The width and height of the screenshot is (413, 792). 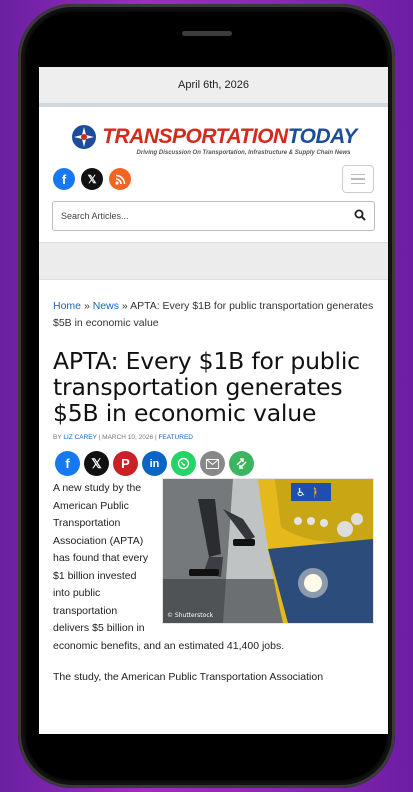 What do you see at coordinates (212, 463) in the screenshot?
I see `email-share-icon` at bounding box center [212, 463].